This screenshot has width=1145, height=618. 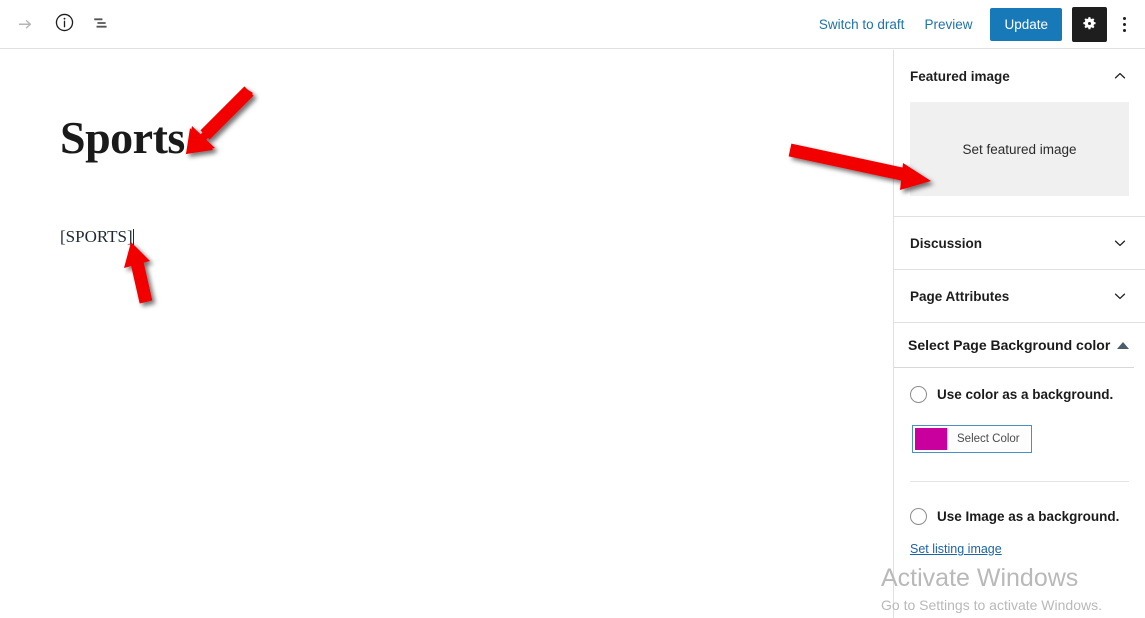 I want to click on post-title: Sports, so click(x=122, y=138).